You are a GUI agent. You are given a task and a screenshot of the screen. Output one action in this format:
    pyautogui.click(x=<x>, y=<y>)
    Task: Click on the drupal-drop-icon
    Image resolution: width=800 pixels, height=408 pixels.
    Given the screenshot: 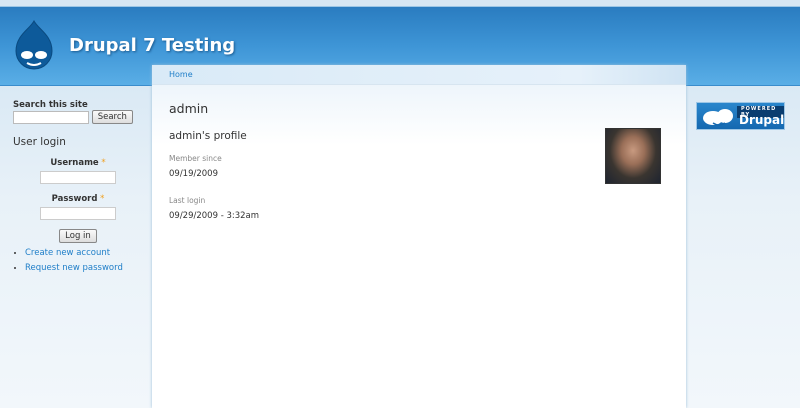 What is the action you would take?
    pyautogui.click(x=718, y=117)
    